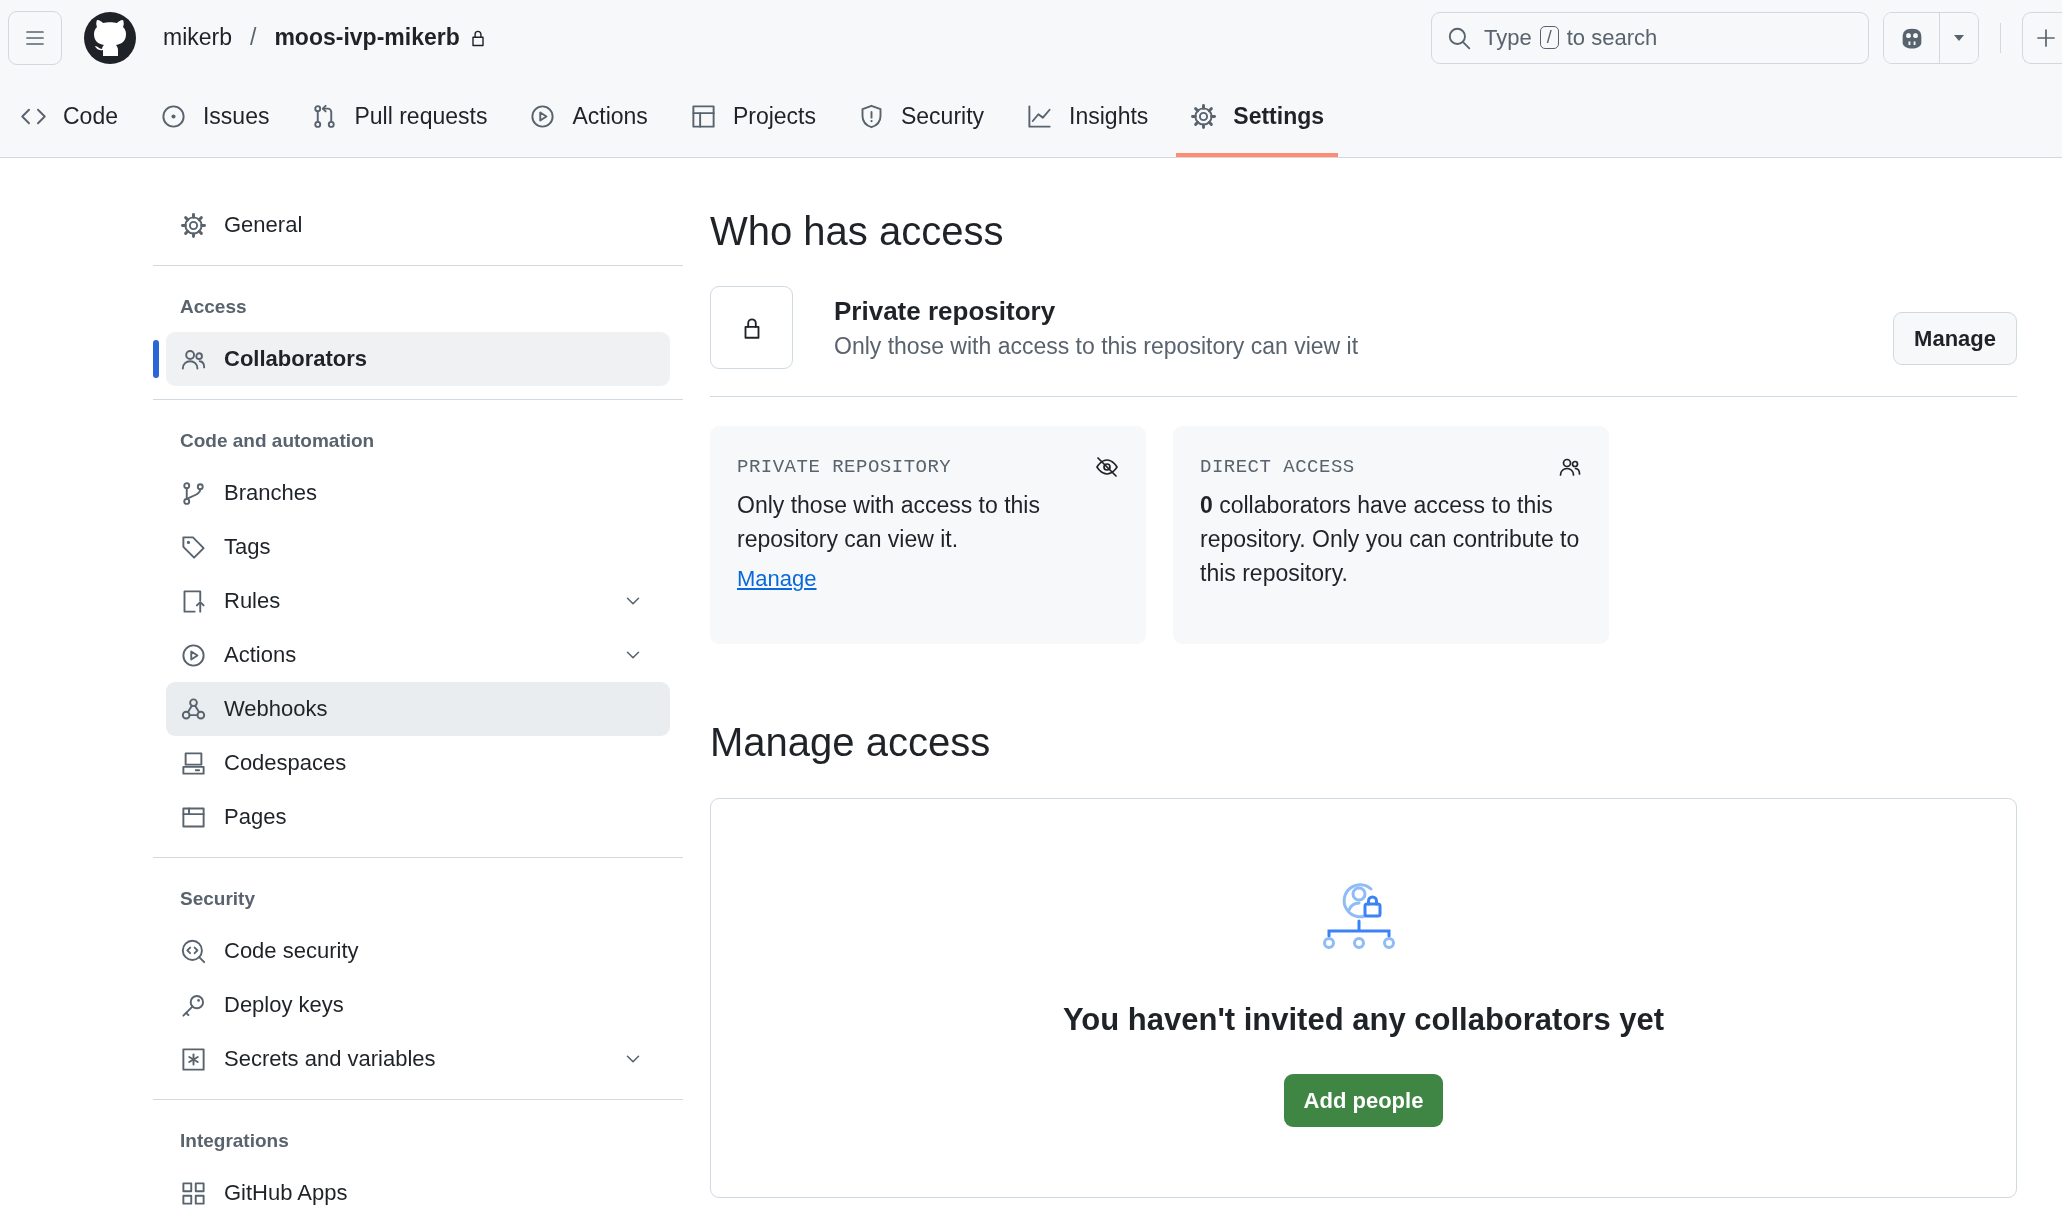  What do you see at coordinates (418, 709) in the screenshot?
I see `sidebar-item: Webhooks` at bounding box center [418, 709].